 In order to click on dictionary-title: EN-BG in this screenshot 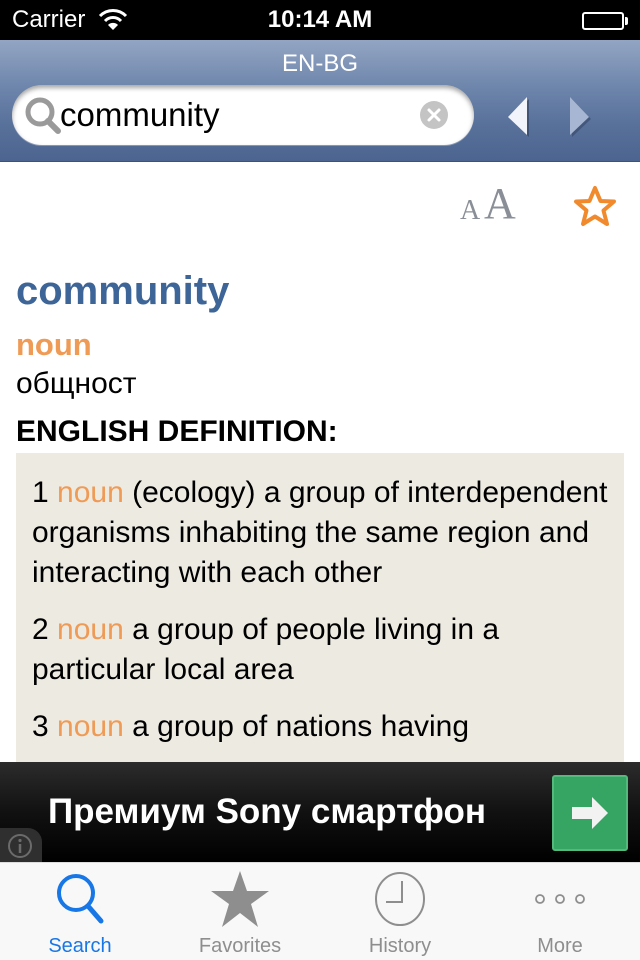, I will do `click(319, 63)`.